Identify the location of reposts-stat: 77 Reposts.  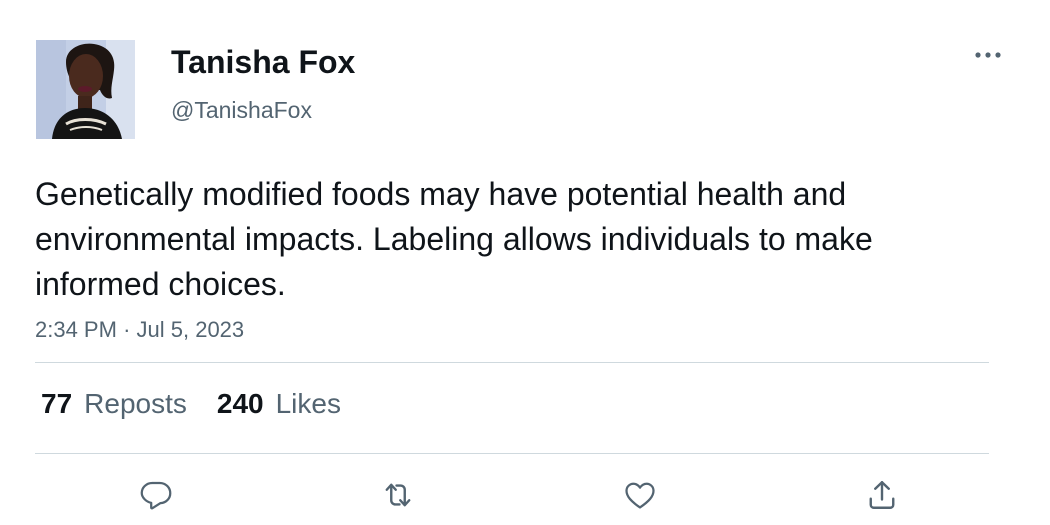
(114, 404).